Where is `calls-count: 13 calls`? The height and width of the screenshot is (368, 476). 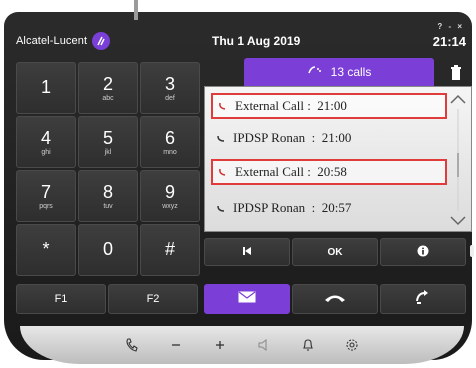
calls-count: 13 calls is located at coordinates (351, 72).